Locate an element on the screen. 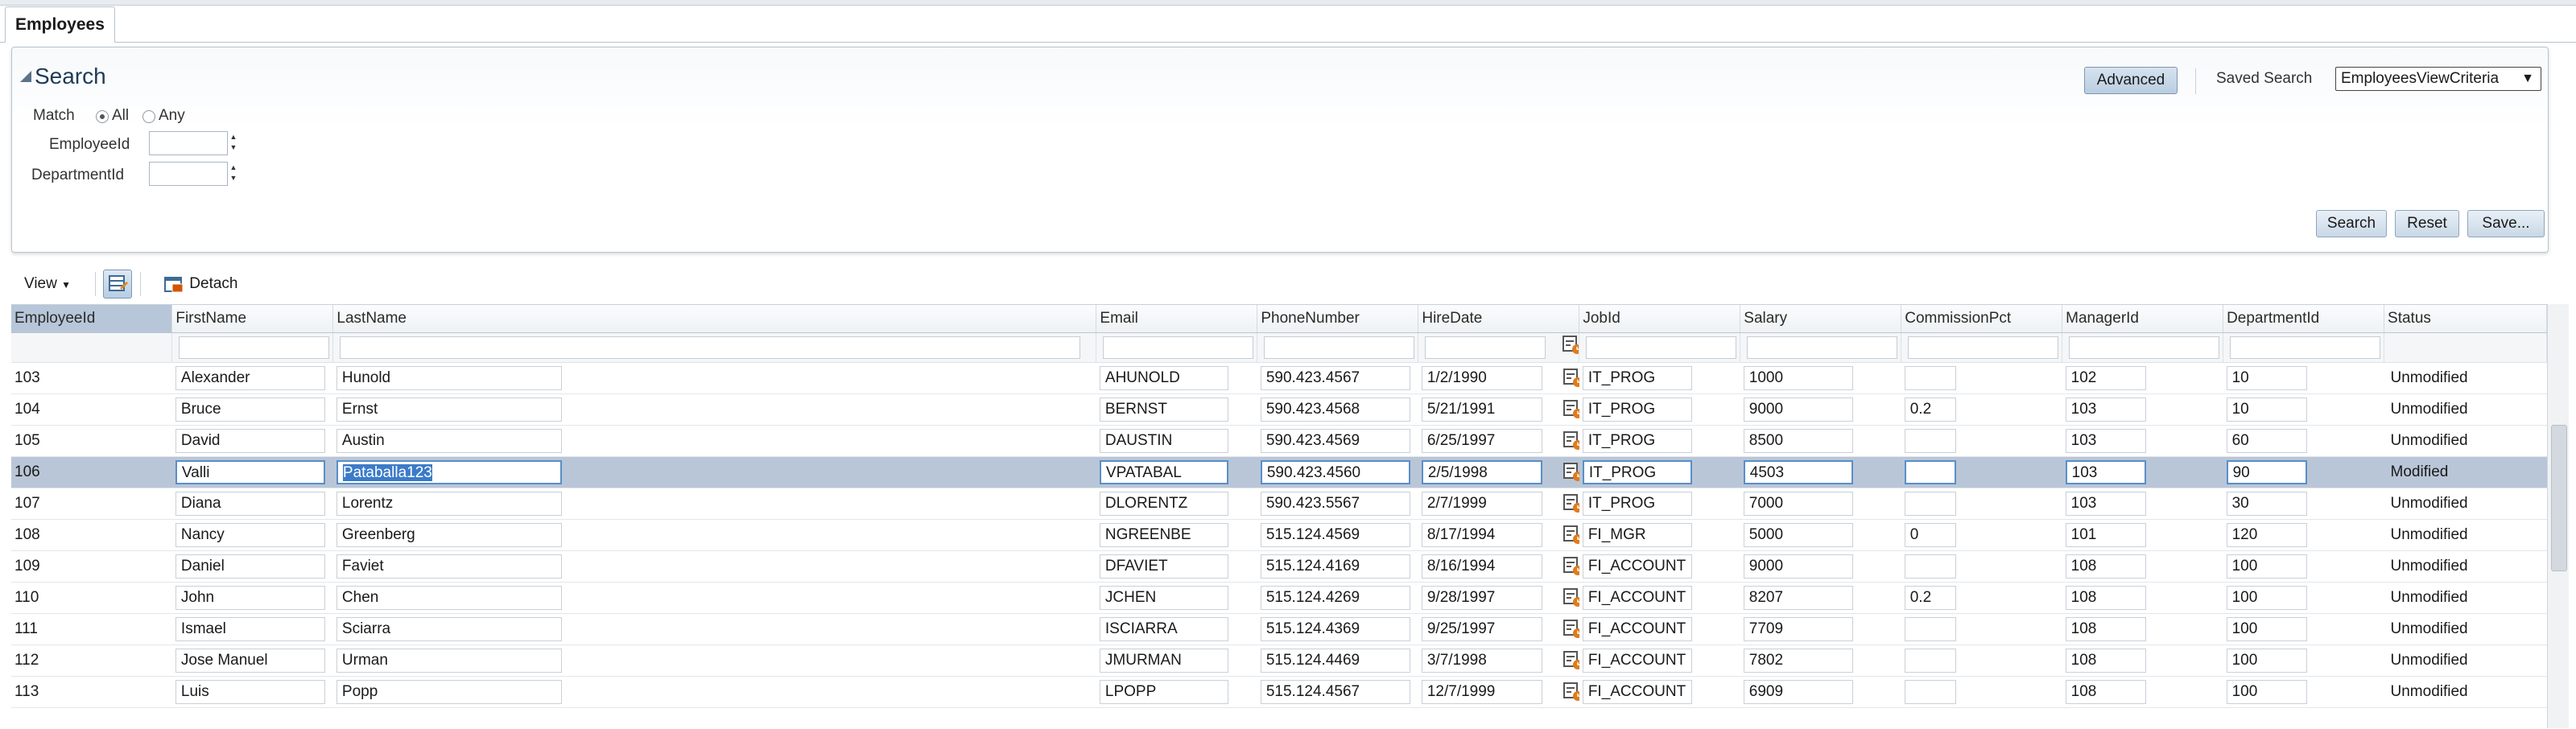 The image size is (2576, 729). input-phonenumber: 515.124.4269 is located at coordinates (1335, 597).